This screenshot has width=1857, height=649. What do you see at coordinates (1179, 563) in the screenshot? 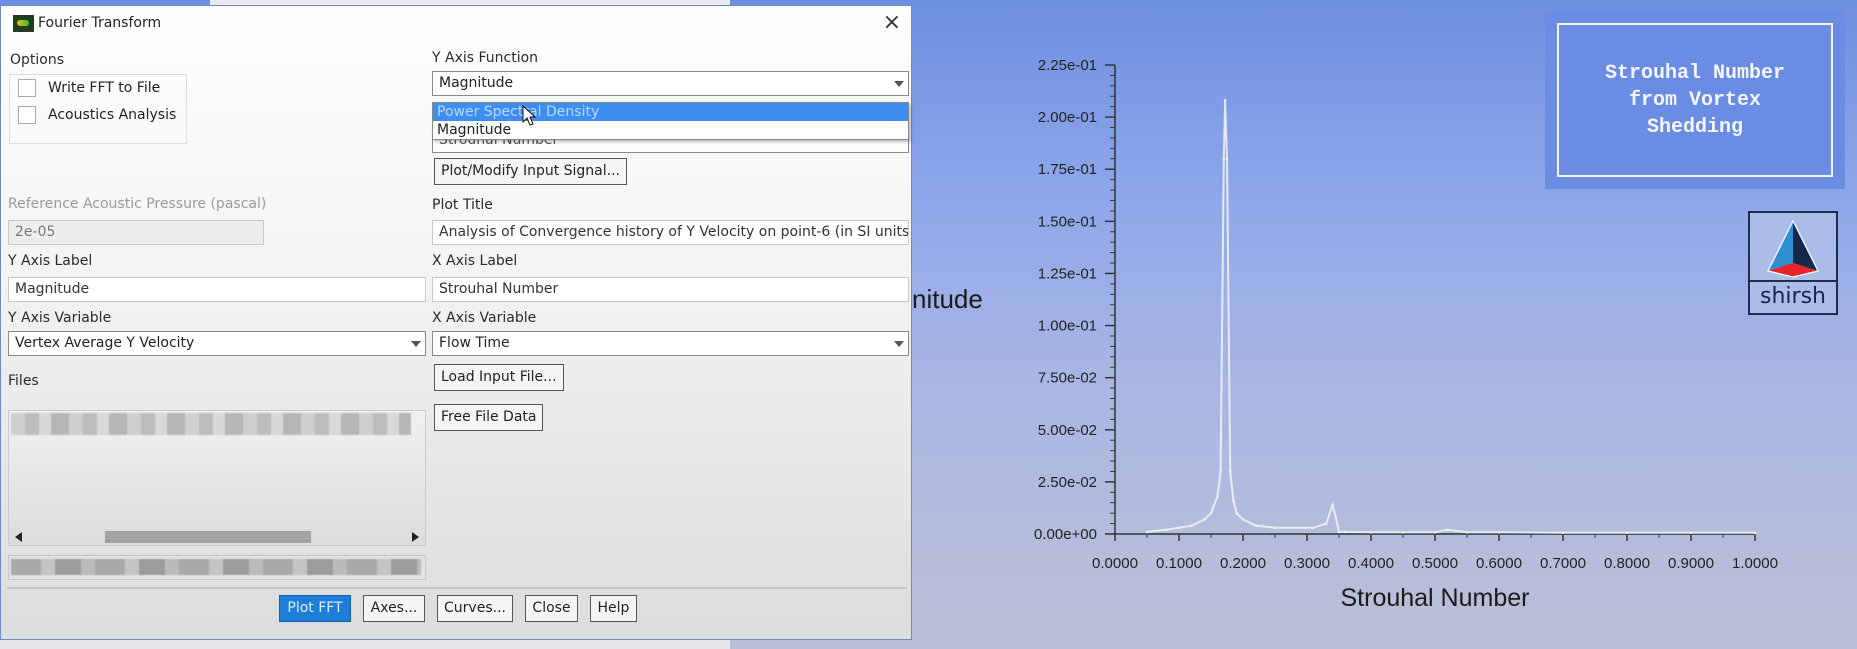
I see `x-tick-label: 0.1000` at bounding box center [1179, 563].